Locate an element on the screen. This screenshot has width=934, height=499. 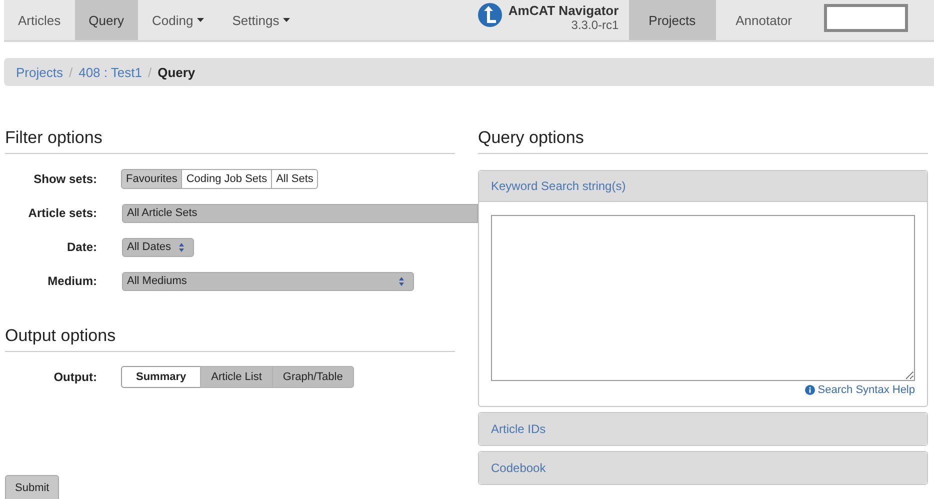
nav-tab: Articles is located at coordinates (39, 20).